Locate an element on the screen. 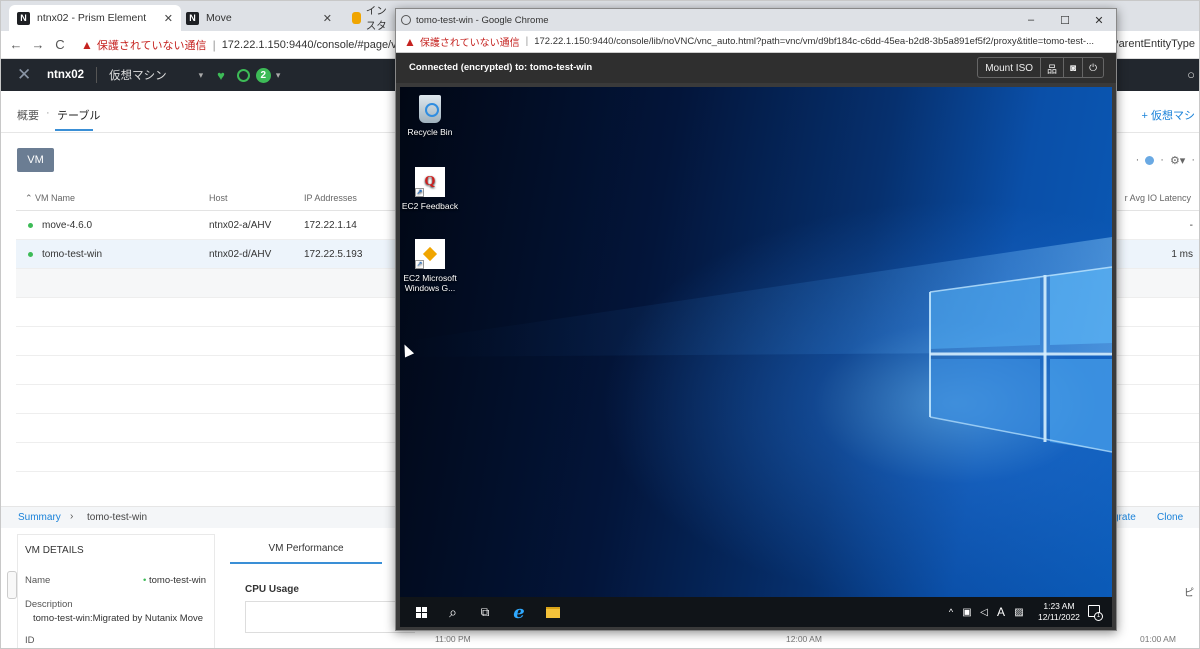 The width and height of the screenshot is (1200, 649). vm-name: tomo-test-win is located at coordinates (72, 254).